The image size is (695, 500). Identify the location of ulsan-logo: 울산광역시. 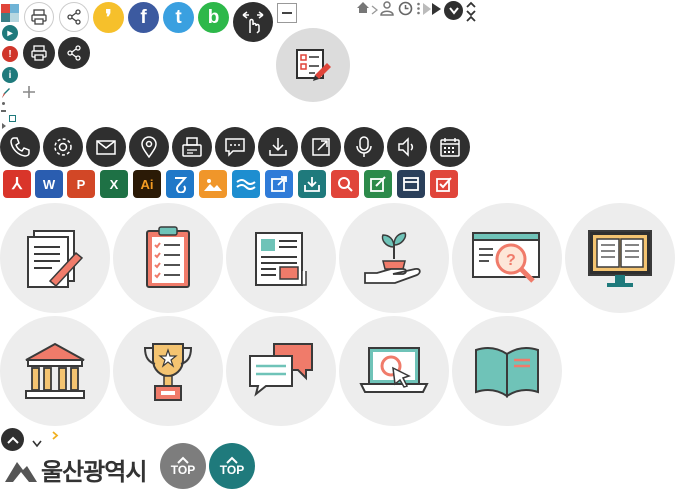
(75, 470).